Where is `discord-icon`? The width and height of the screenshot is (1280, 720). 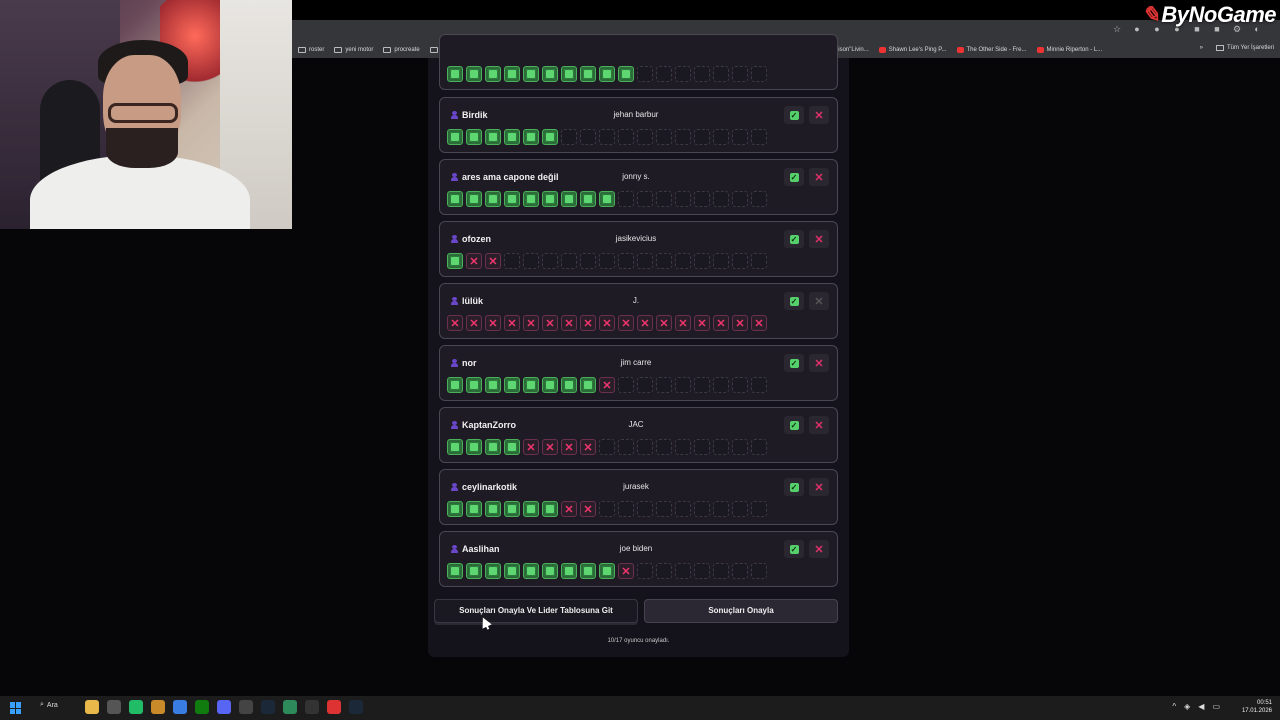 discord-icon is located at coordinates (224, 707).